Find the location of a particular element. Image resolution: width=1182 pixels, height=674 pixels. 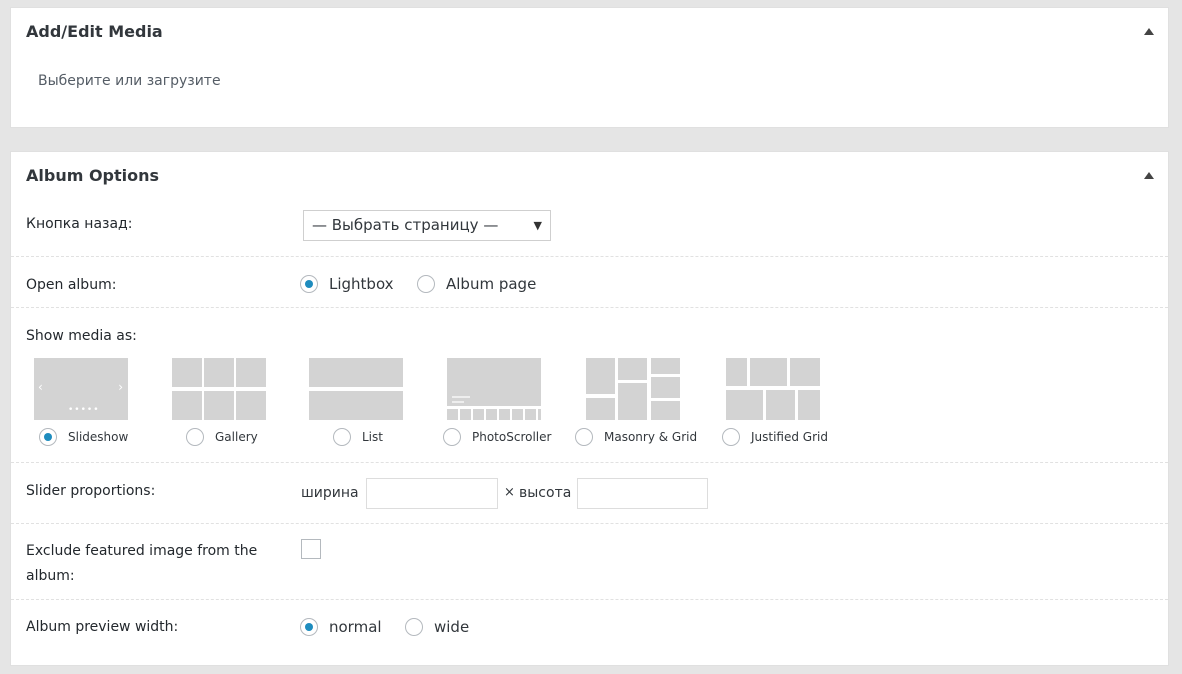

radio-label: Masonry & Grid is located at coordinates (651, 437).